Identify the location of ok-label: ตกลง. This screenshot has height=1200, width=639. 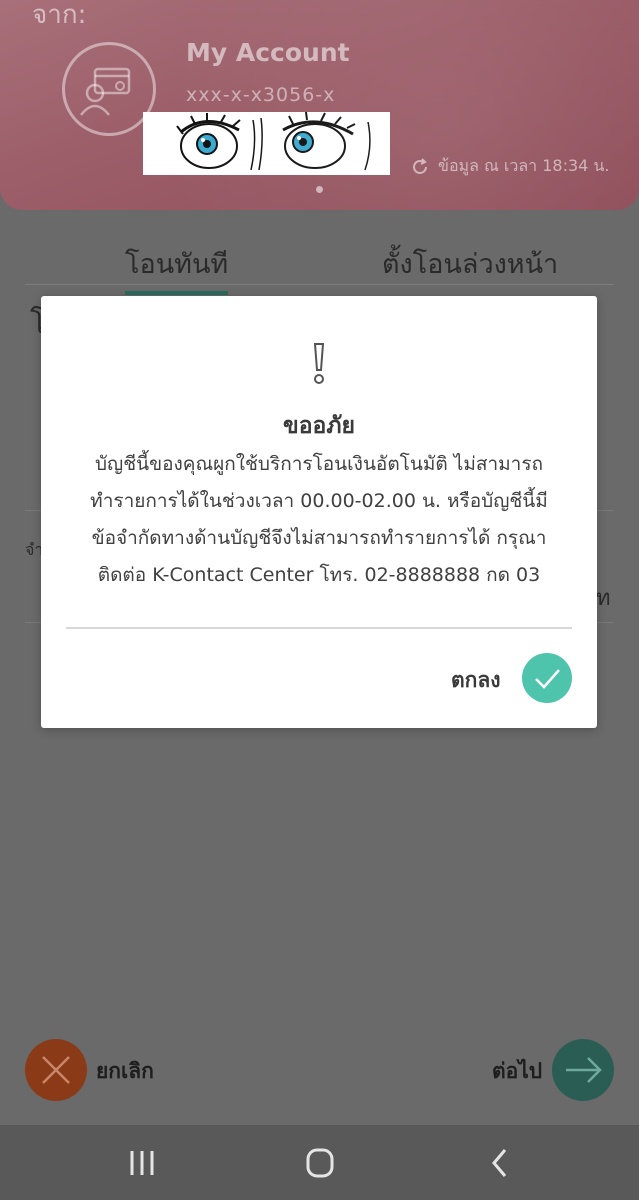
(475, 680).